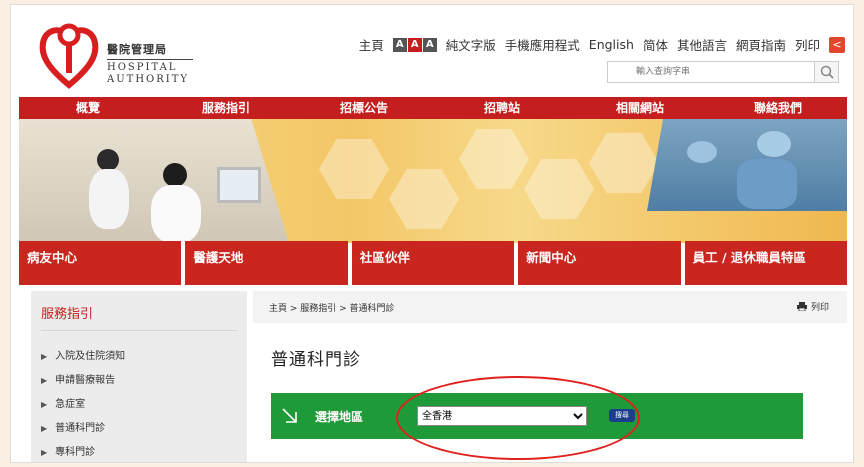 The image size is (864, 467). I want to click on site-search, so click(723, 72).